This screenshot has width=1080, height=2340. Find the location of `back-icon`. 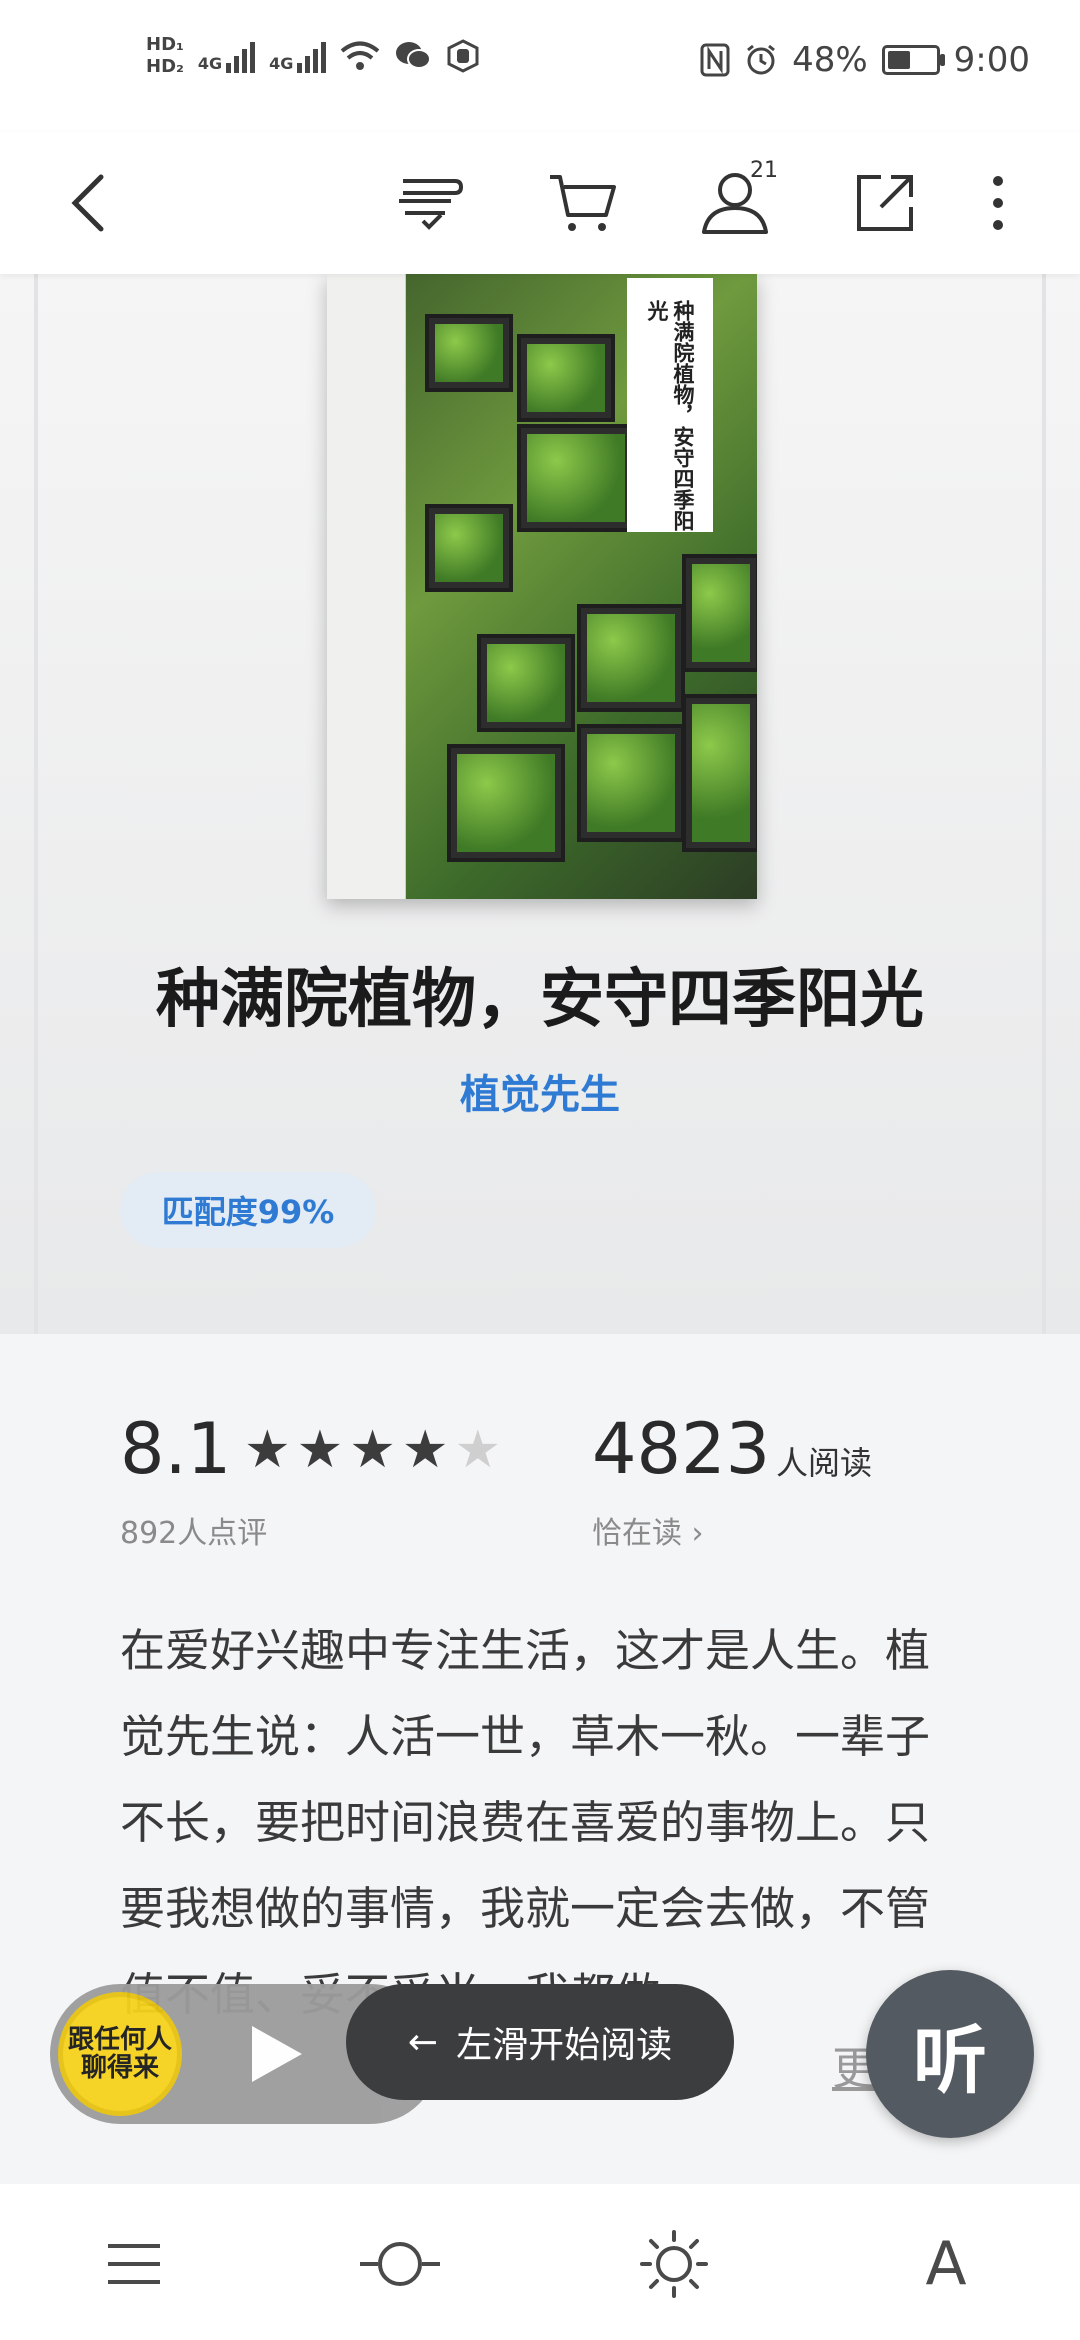

back-icon is located at coordinates (87, 203).